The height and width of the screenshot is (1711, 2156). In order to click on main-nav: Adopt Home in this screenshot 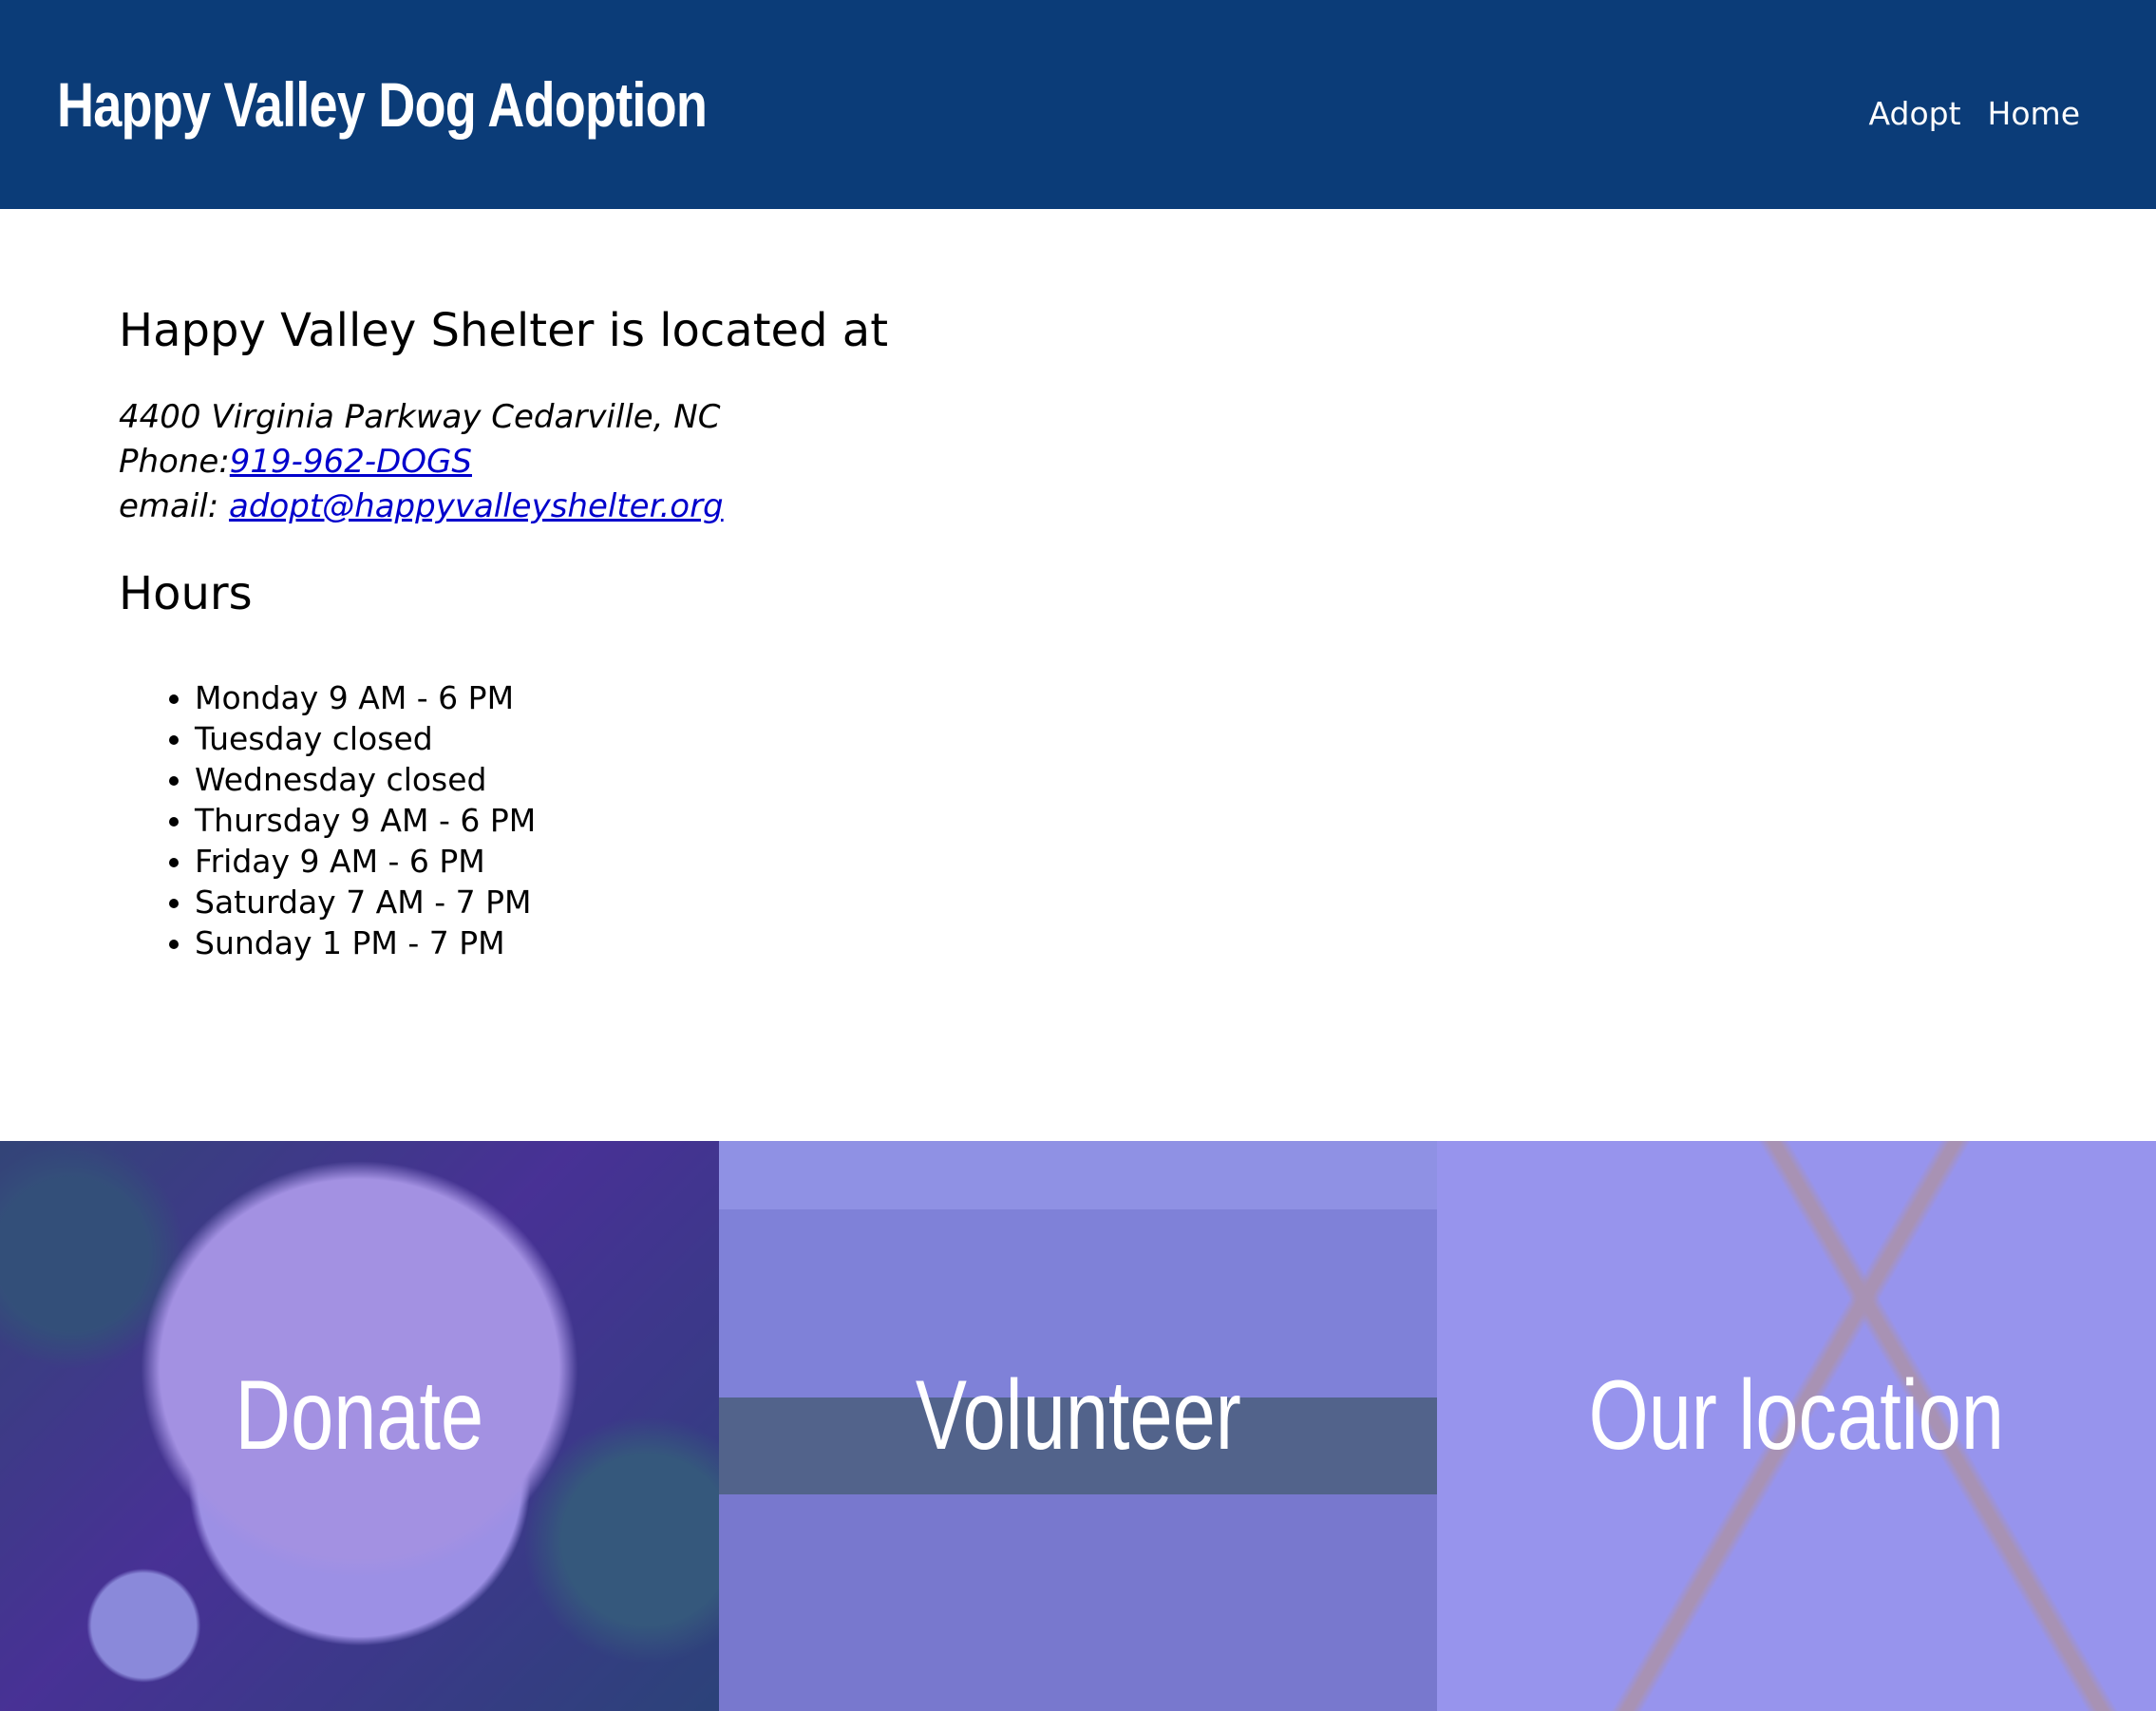, I will do `click(1975, 113)`.